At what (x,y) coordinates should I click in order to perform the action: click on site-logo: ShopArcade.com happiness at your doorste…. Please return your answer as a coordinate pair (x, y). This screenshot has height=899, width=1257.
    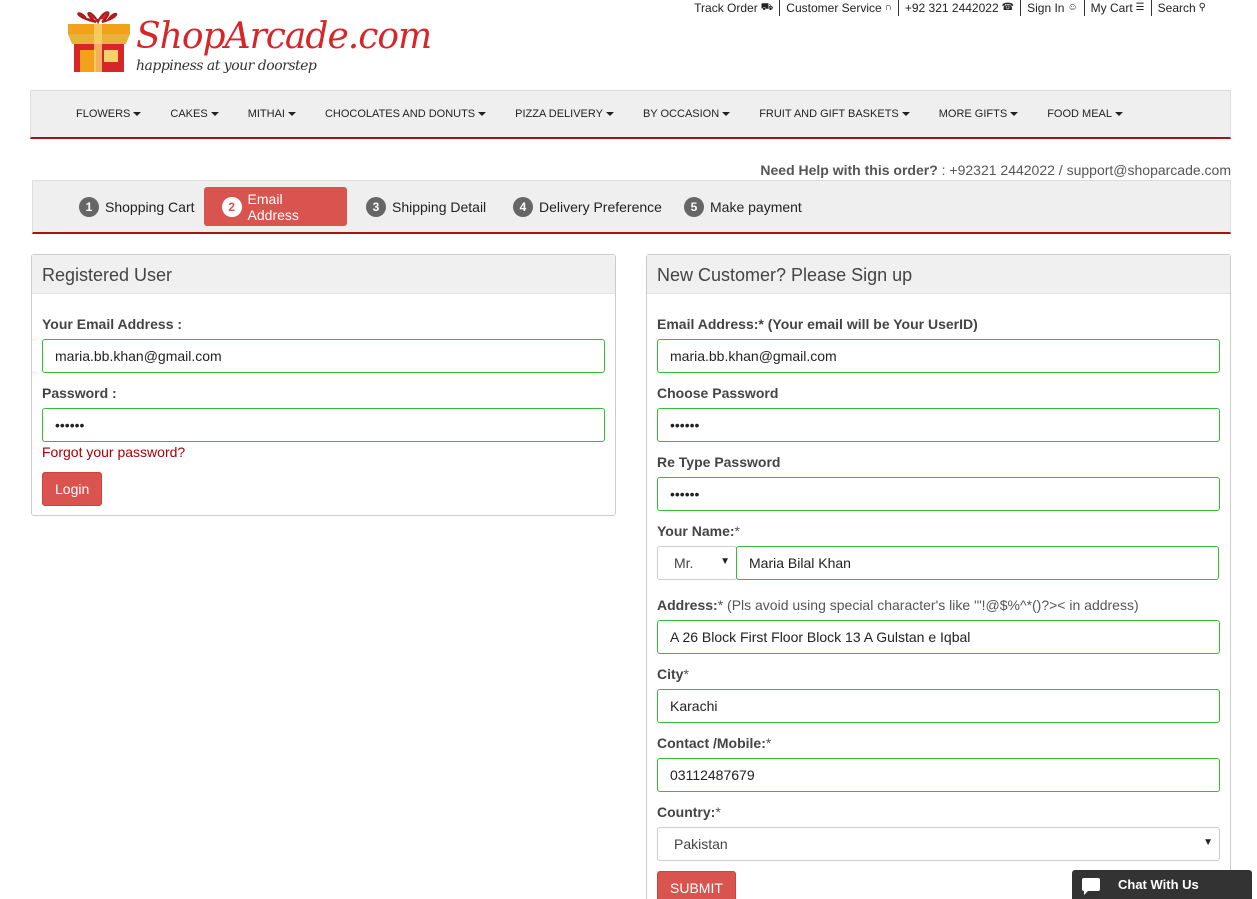
    Looking at the image, I should click on (248, 45).